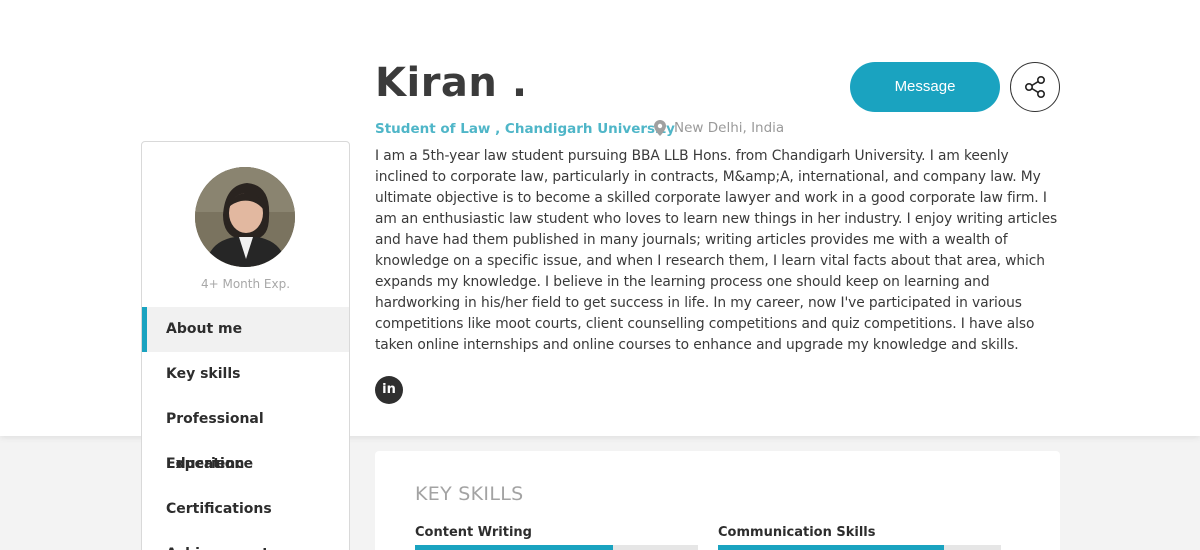  I want to click on sidebar-item-key-skills: Key skills, so click(245, 374).